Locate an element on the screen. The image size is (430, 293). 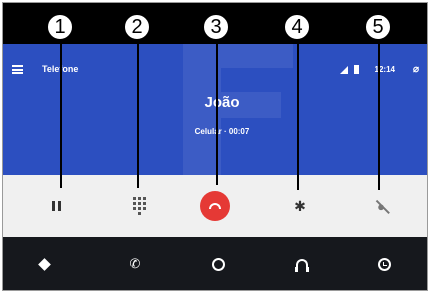
nav-recents is located at coordinates (384, 264).